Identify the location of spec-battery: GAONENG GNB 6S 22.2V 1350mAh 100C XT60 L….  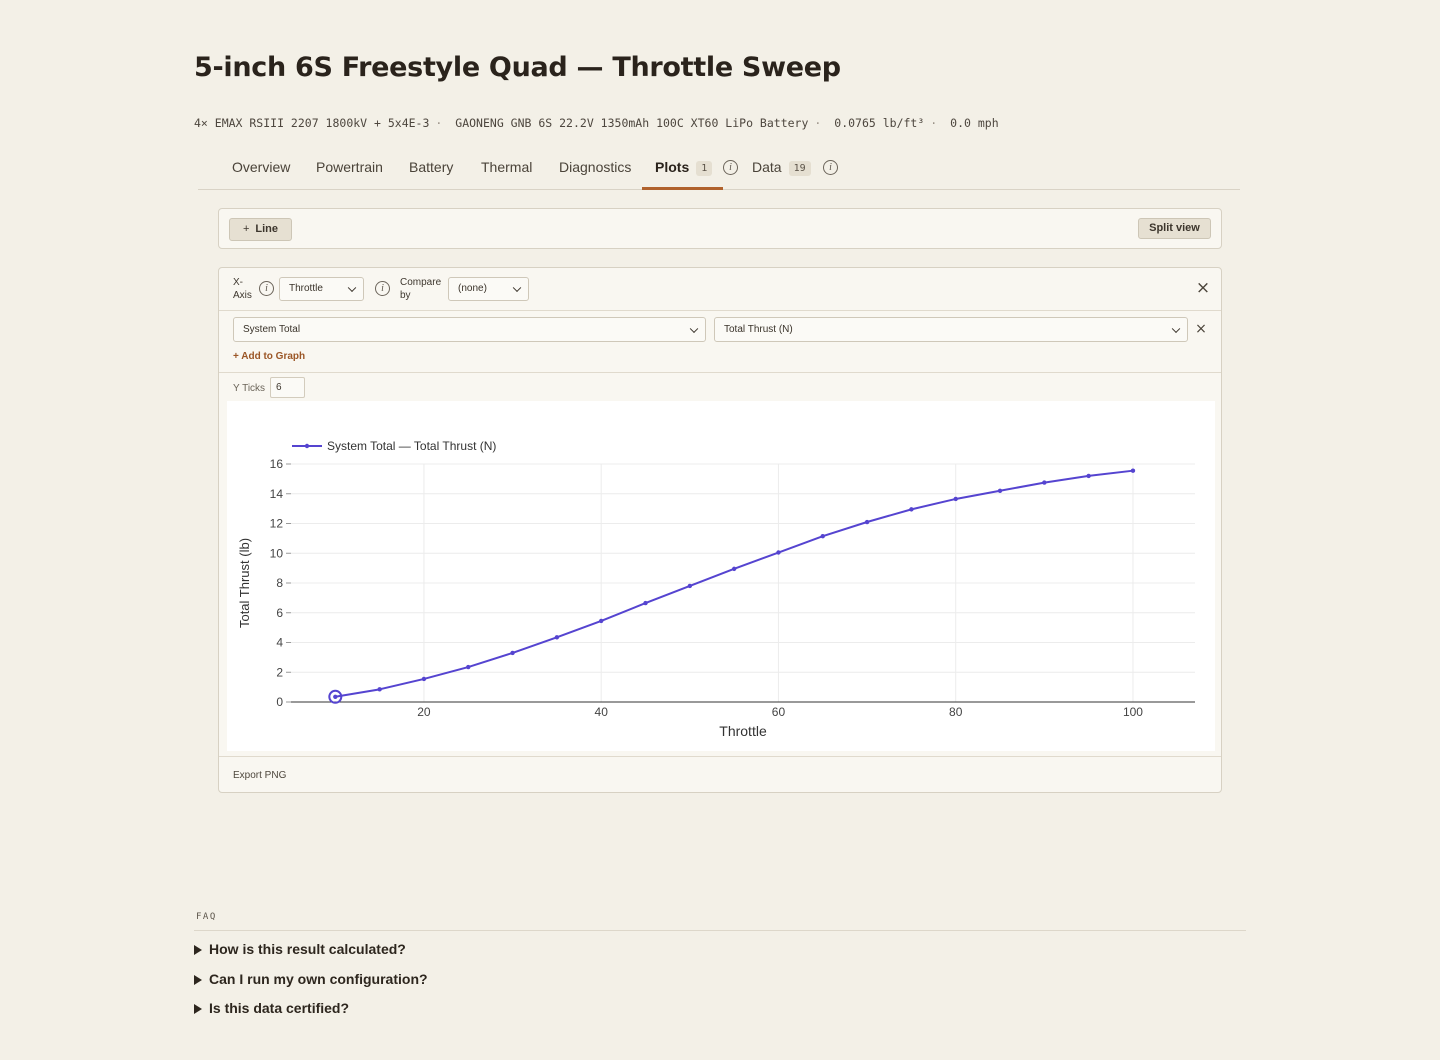
(632, 123).